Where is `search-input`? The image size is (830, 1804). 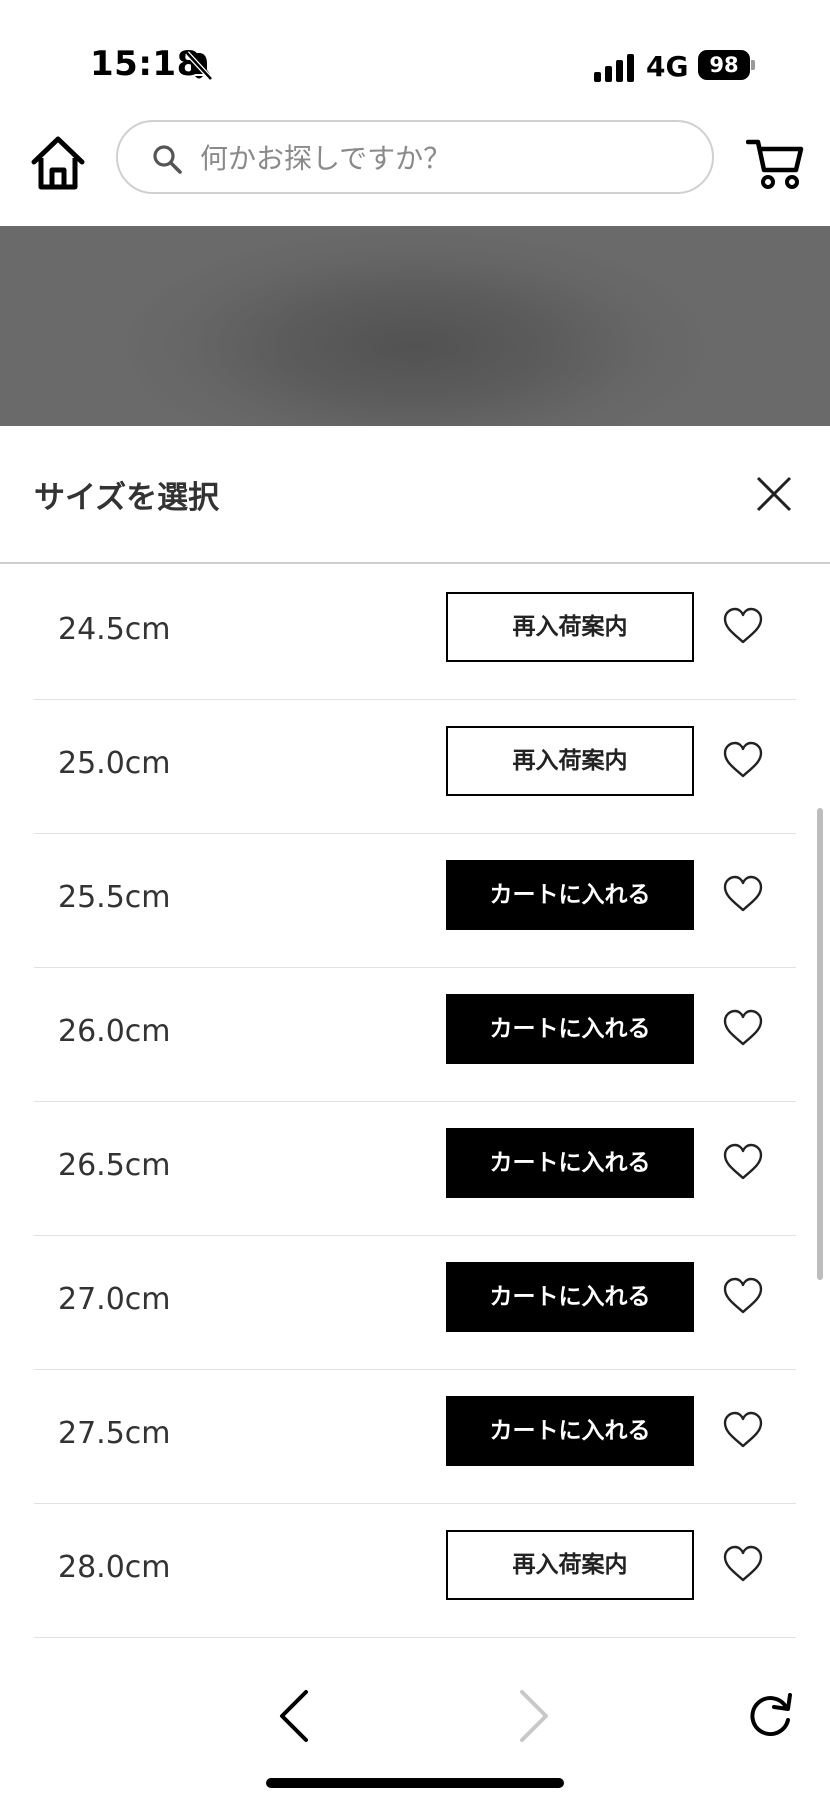
search-input is located at coordinates (440, 158).